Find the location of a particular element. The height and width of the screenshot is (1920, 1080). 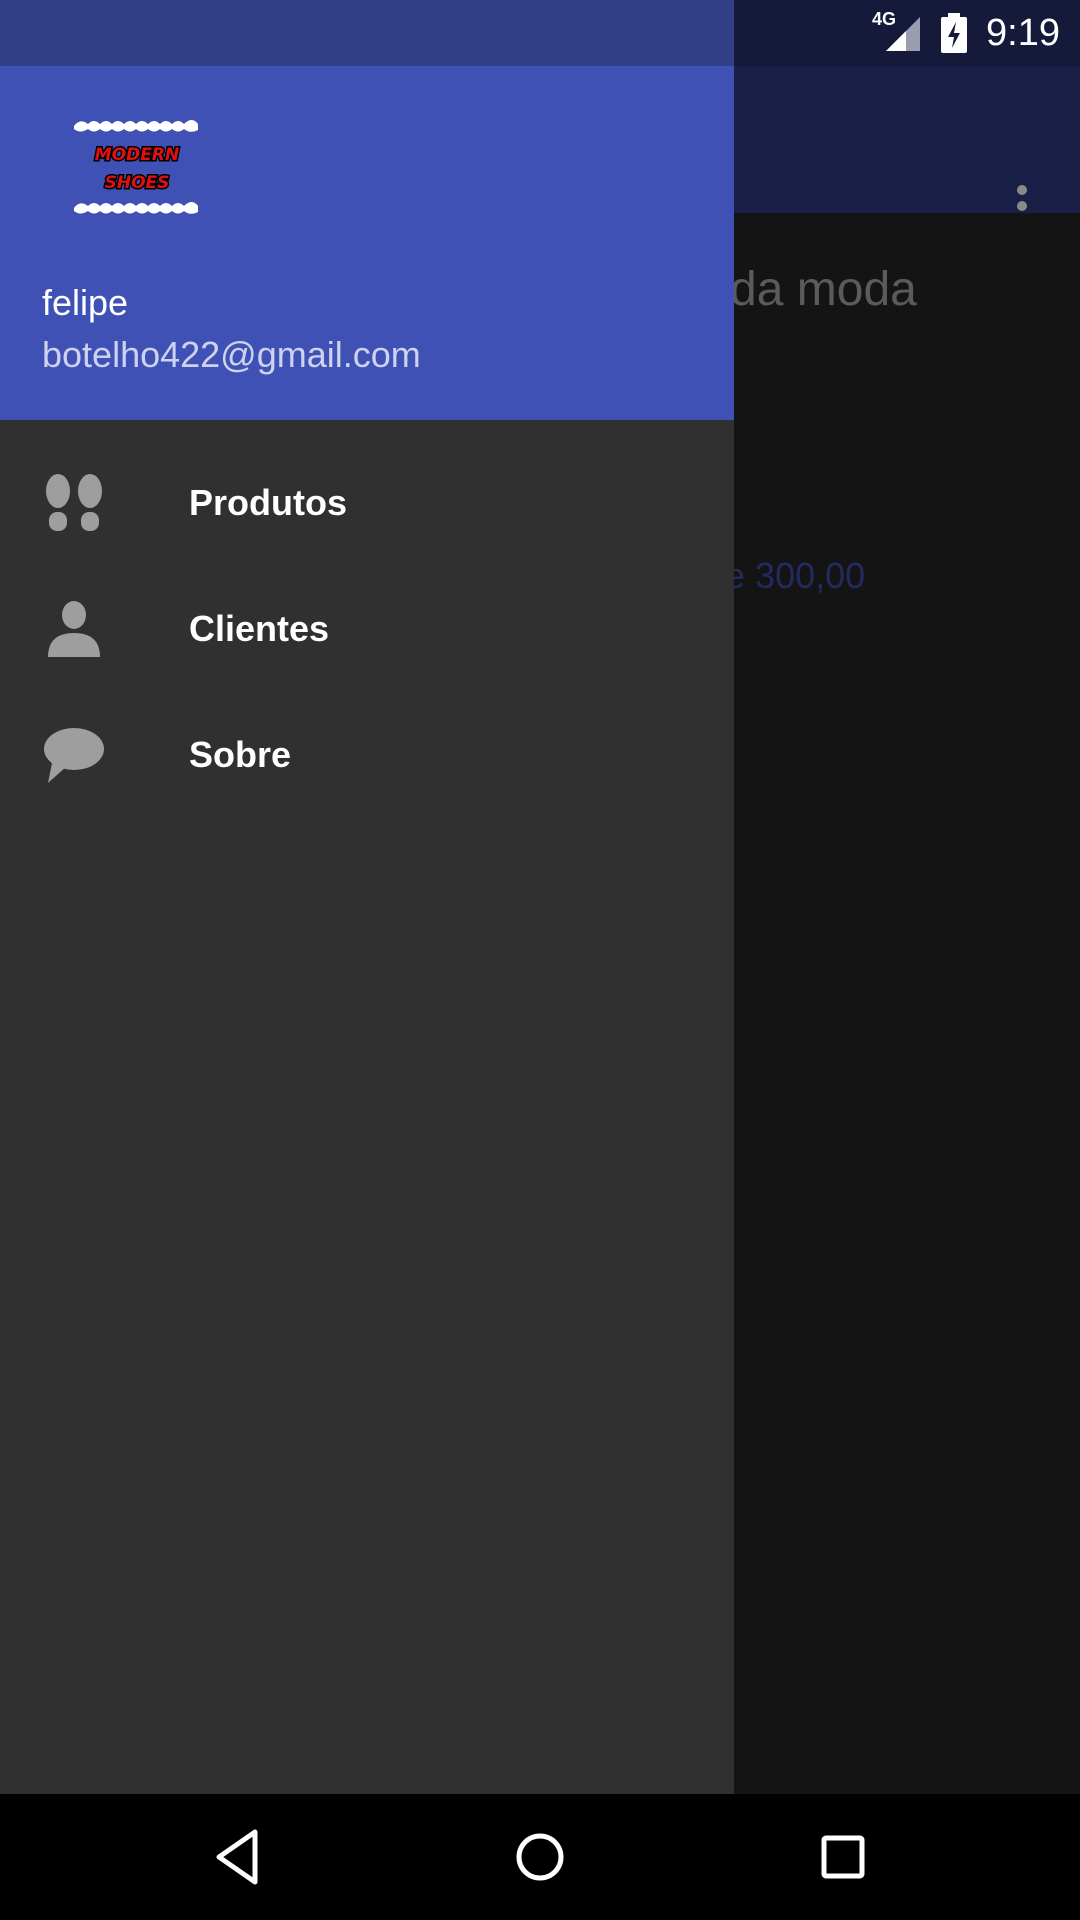

battery-charging-icon is located at coordinates (954, 33).